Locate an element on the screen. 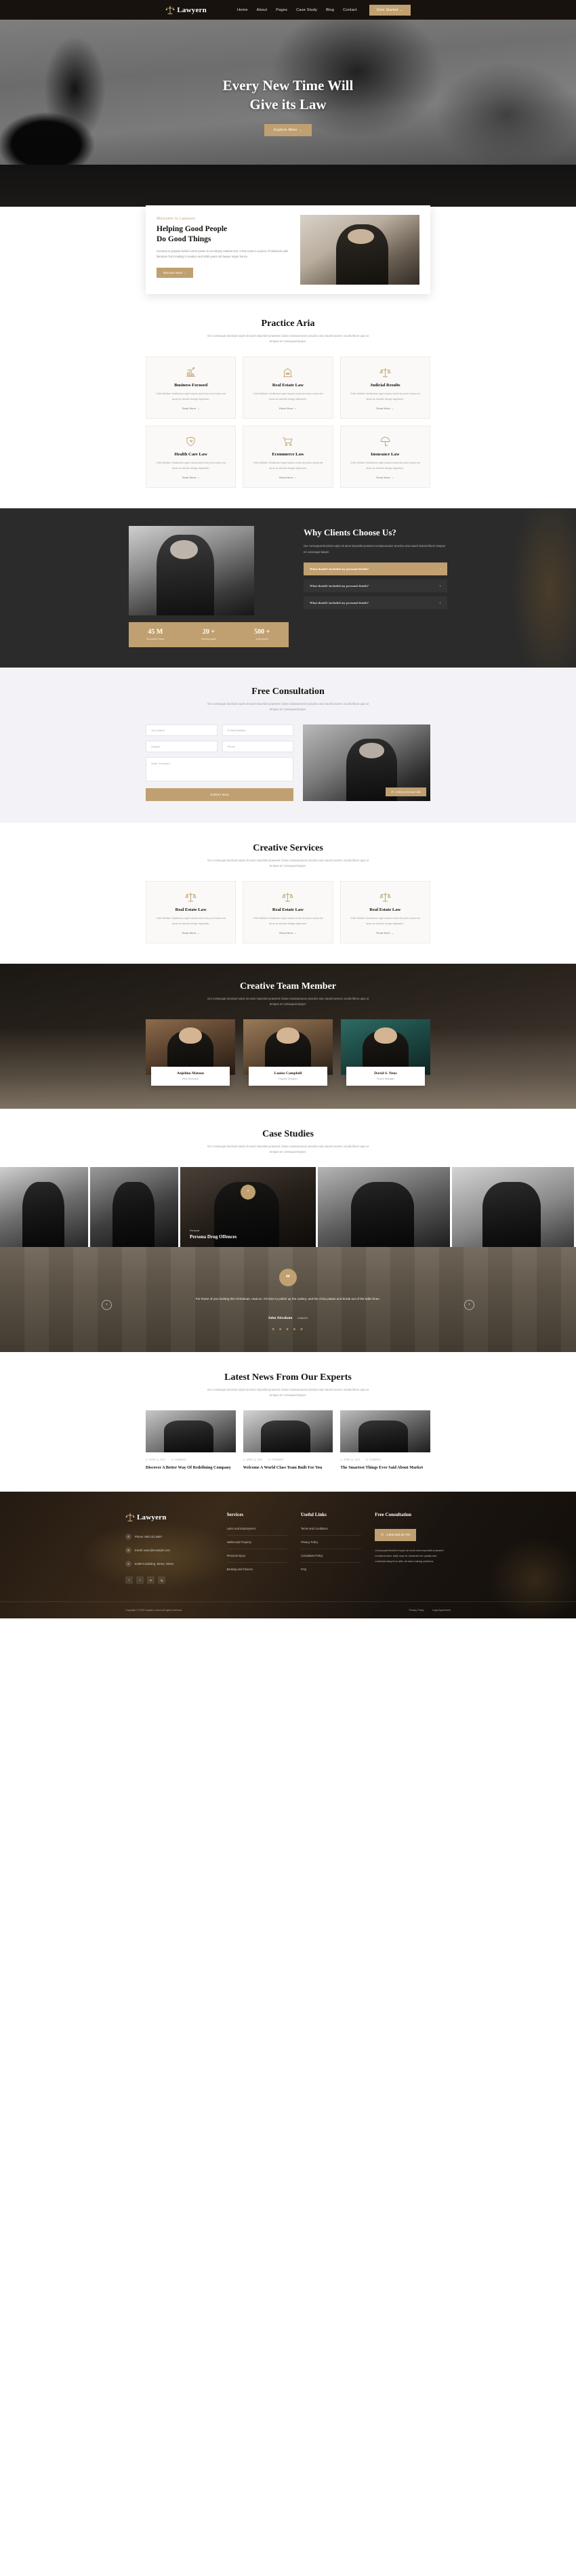  testimonial-prev-button: ‹ is located at coordinates (107, 1305).